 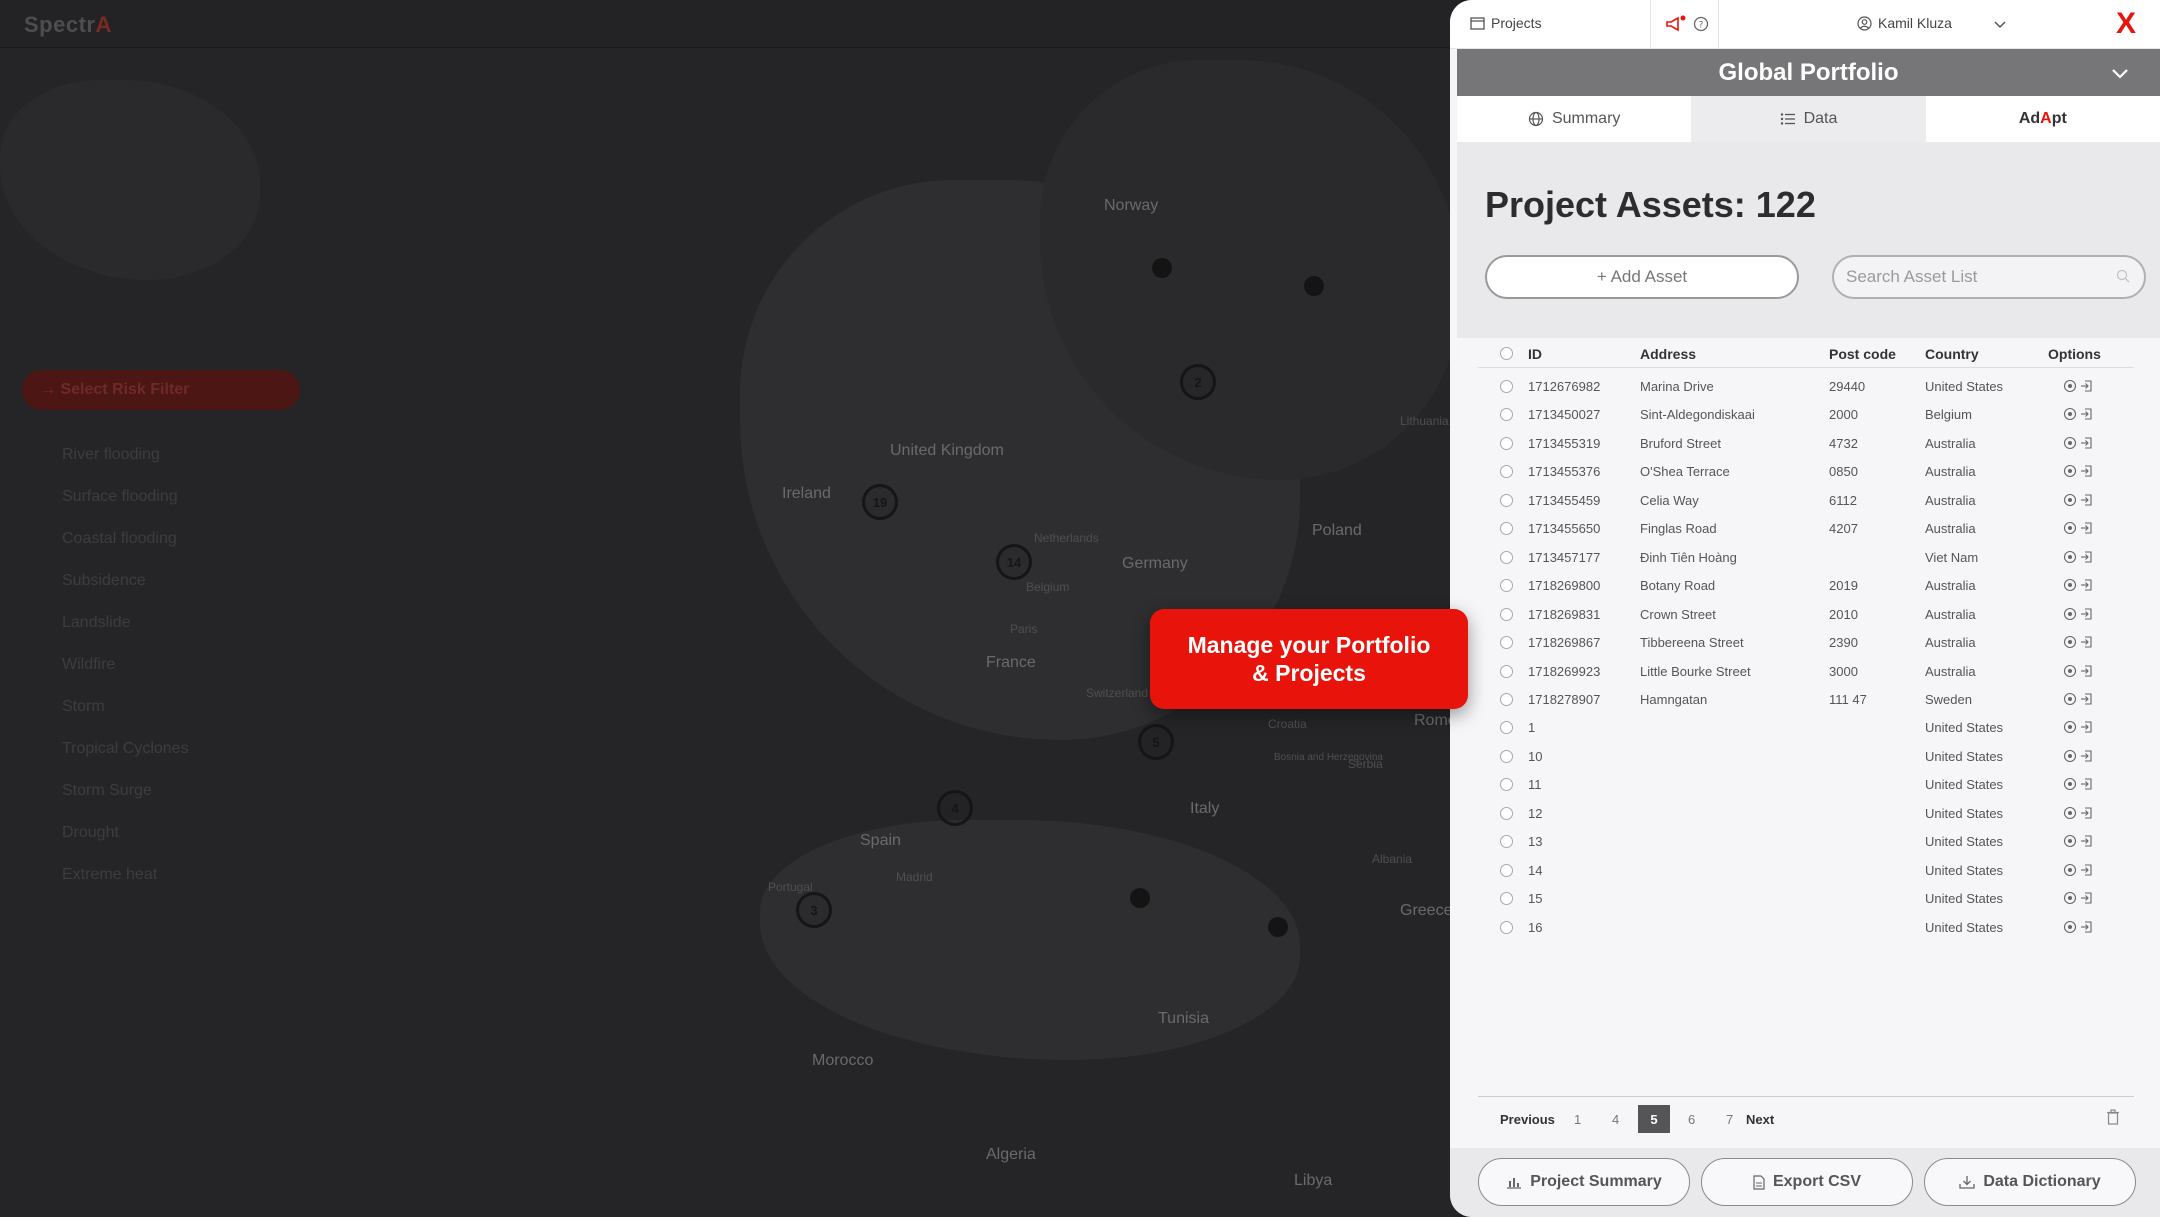 I want to click on map-cluster: 5, so click(x=1156, y=742).